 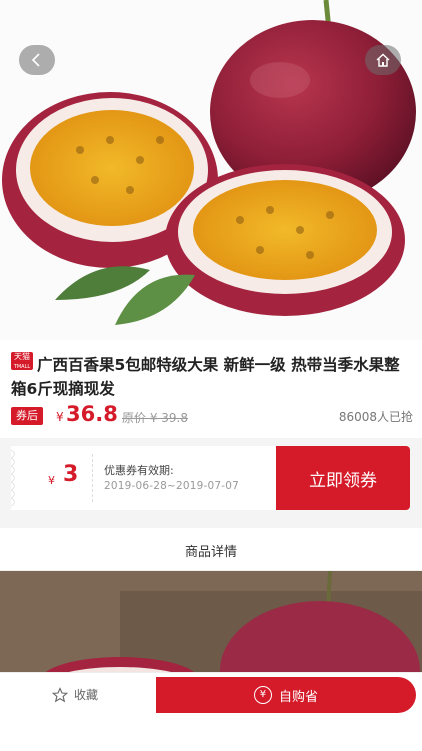 I want to click on coupon-card: ¥ 3 优惠券有效期: 2019-06-28~2019-07-07 立即领券, so click(x=210, y=478).